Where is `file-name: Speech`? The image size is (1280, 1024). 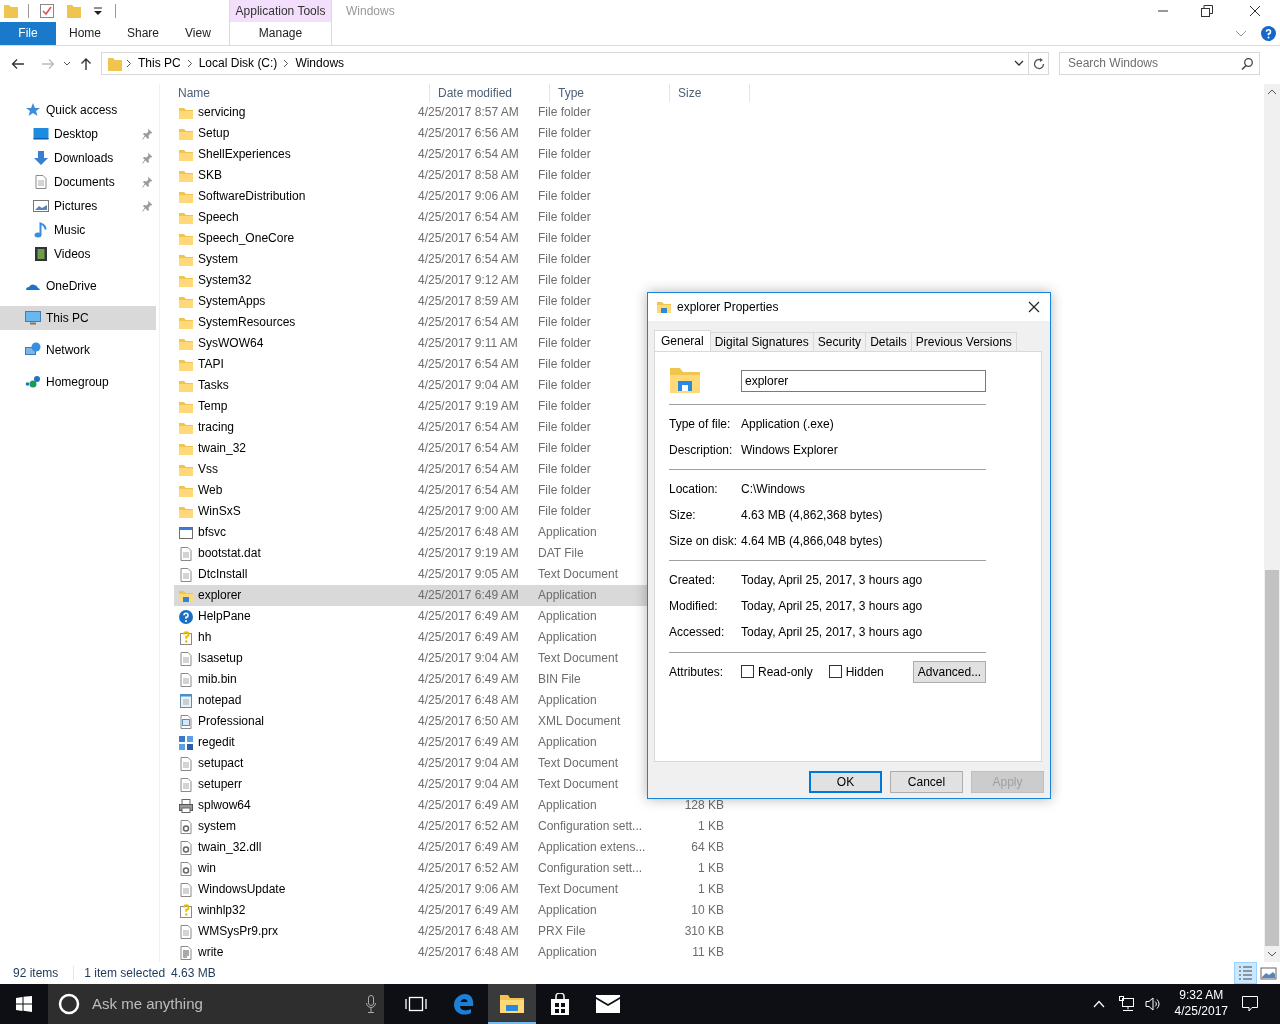
file-name: Speech is located at coordinates (218, 217).